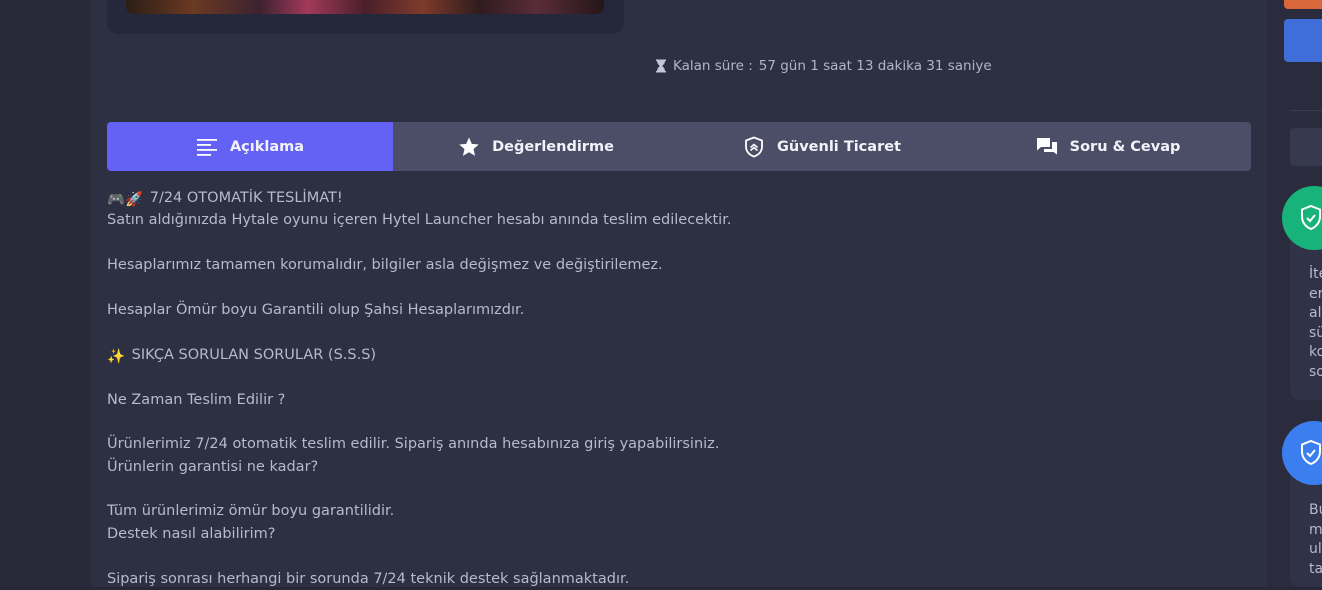 The height and width of the screenshot is (590, 1322). What do you see at coordinates (839, 146) in the screenshot?
I see `tab-secure-trade-label: Güvenli Ticaret` at bounding box center [839, 146].